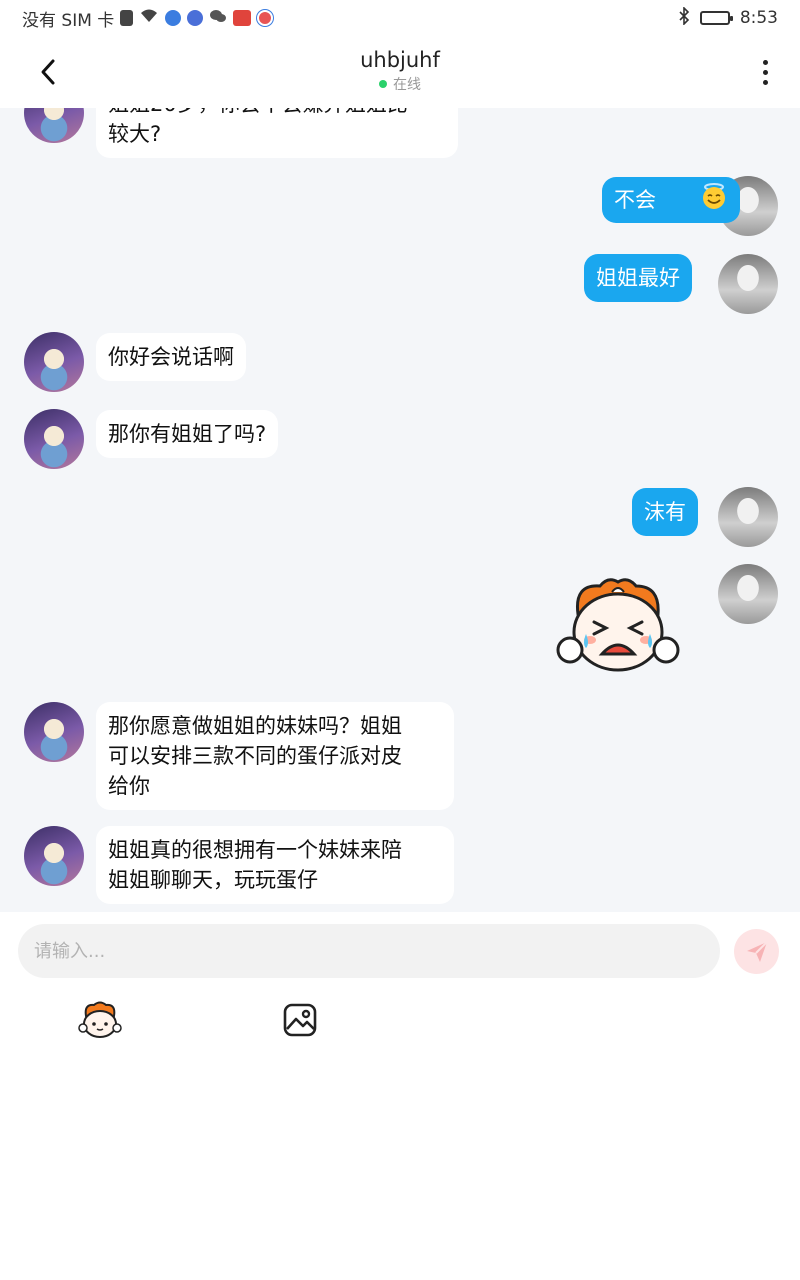 The width and height of the screenshot is (800, 1280). I want to click on message-bubble-received: 那你愿意做姐姐的妹妹吗？姐姐 可以安排三款不同的蛋仔派对皮 给你, so click(275, 756).